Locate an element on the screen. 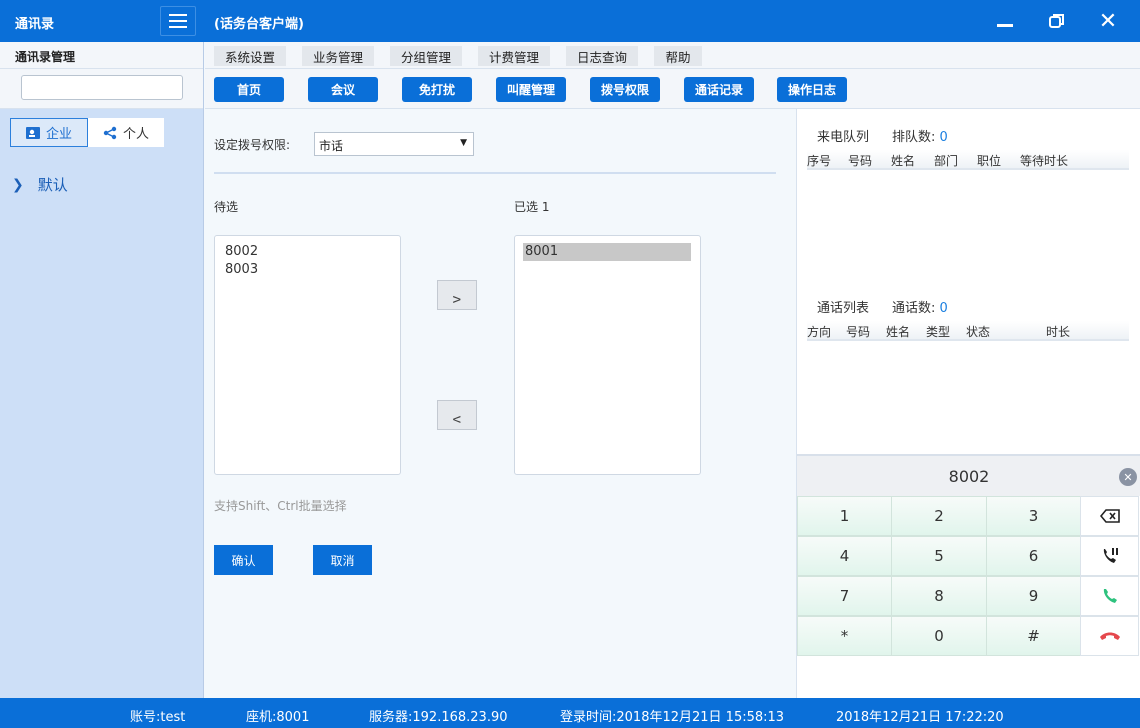 The height and width of the screenshot is (728, 1140). permission-label: 设定拨号权限: is located at coordinates (252, 145).